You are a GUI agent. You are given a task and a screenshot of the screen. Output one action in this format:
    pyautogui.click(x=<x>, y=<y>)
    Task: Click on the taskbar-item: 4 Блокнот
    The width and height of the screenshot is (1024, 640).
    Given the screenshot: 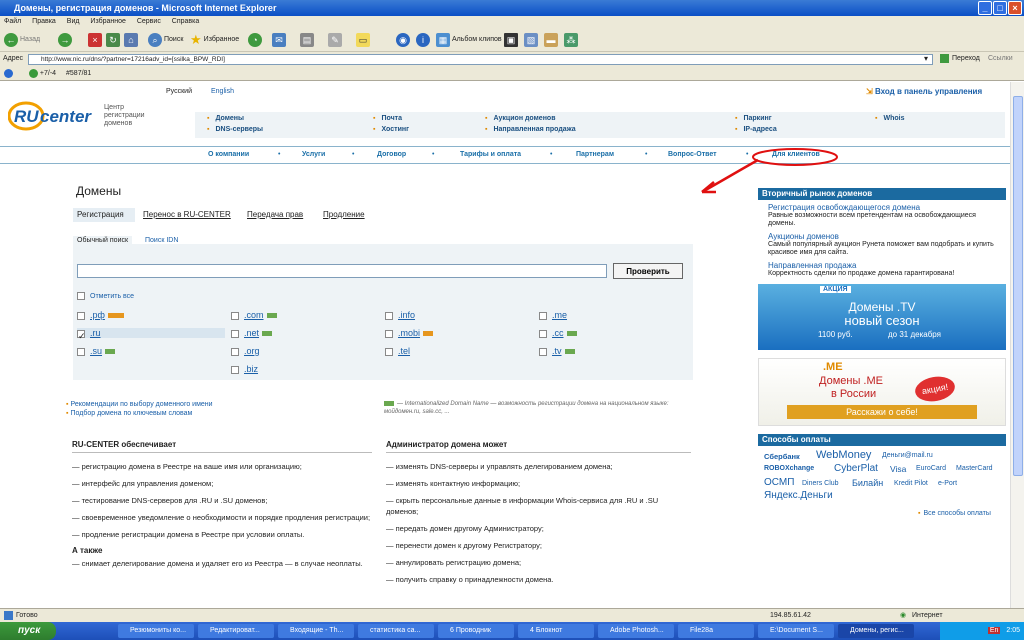 What is the action you would take?
    pyautogui.click(x=556, y=631)
    